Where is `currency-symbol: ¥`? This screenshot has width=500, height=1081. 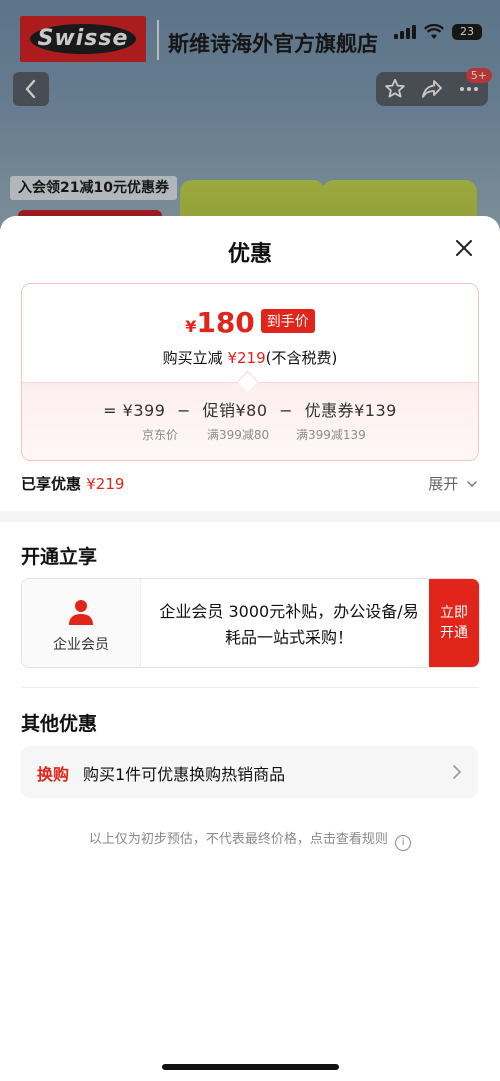 currency-symbol: ¥ is located at coordinates (191, 326).